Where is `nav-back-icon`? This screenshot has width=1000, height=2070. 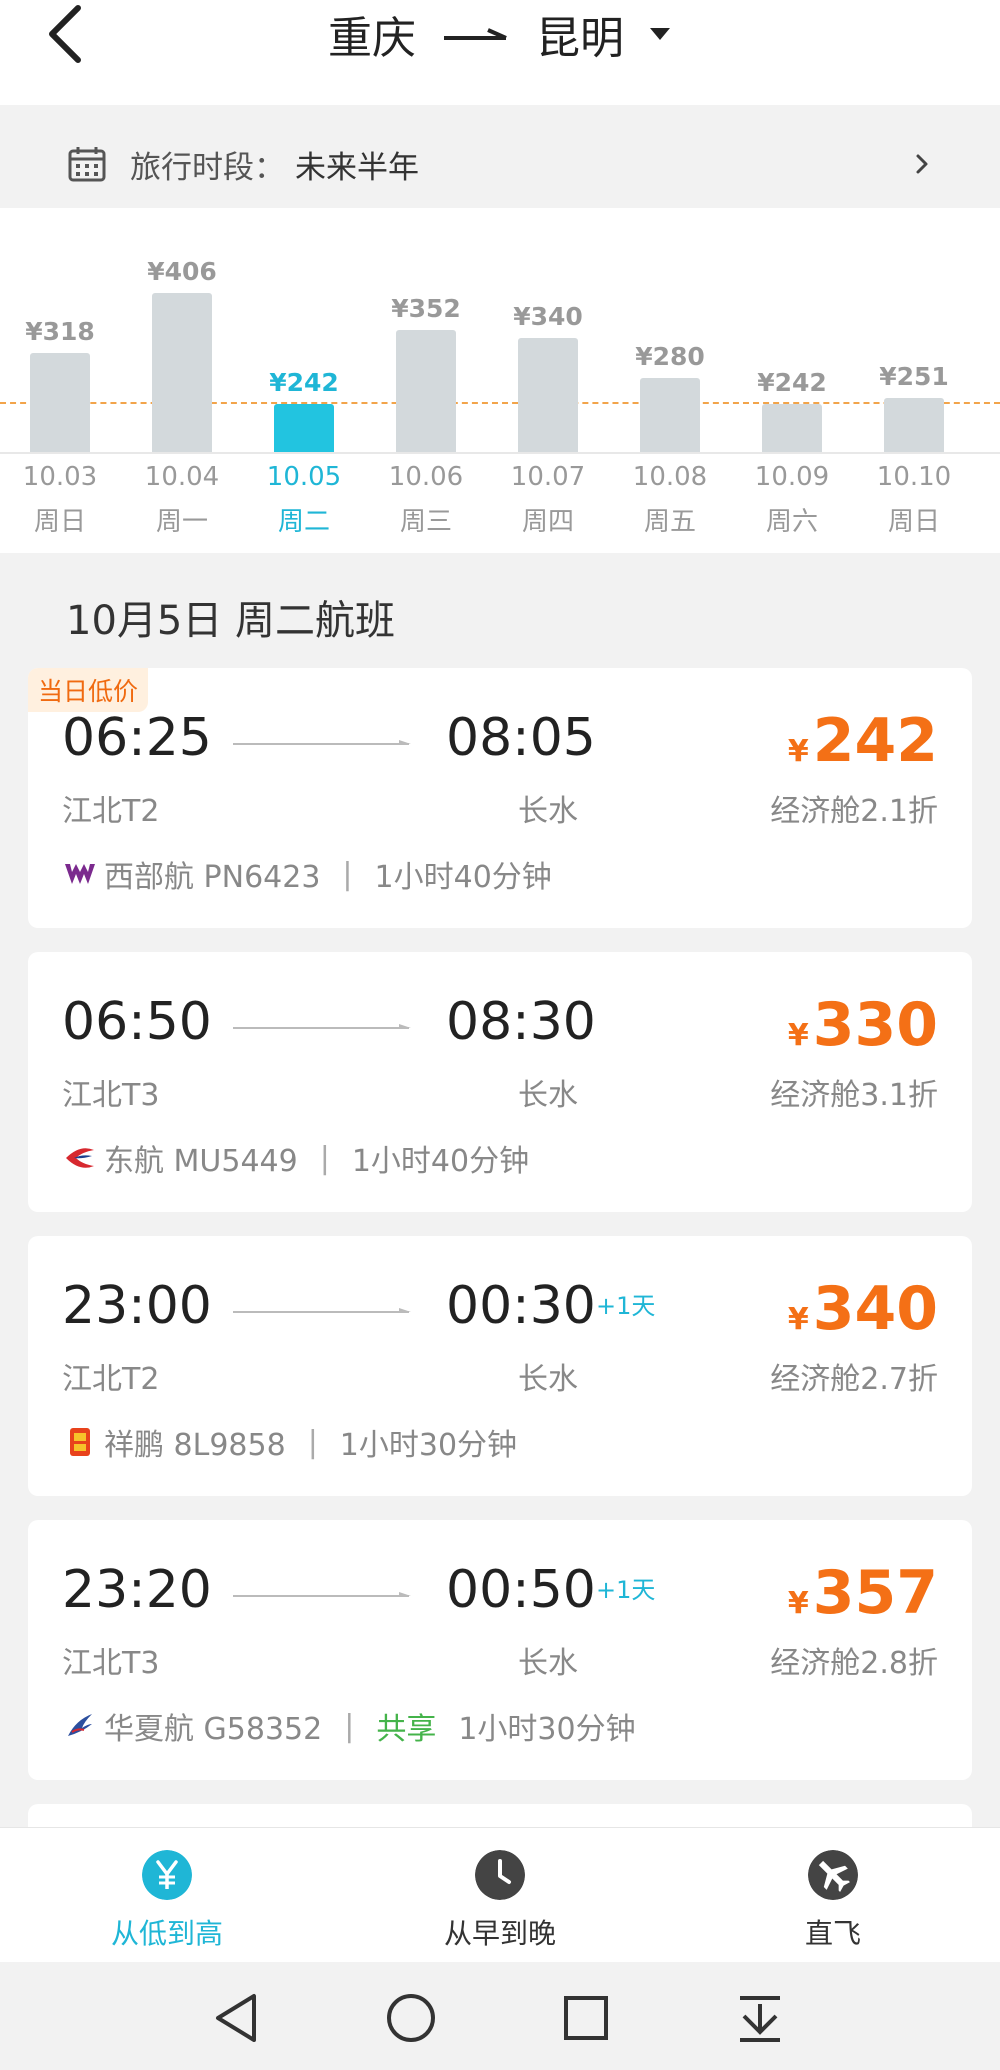
nav-back-icon is located at coordinates (238, 2018).